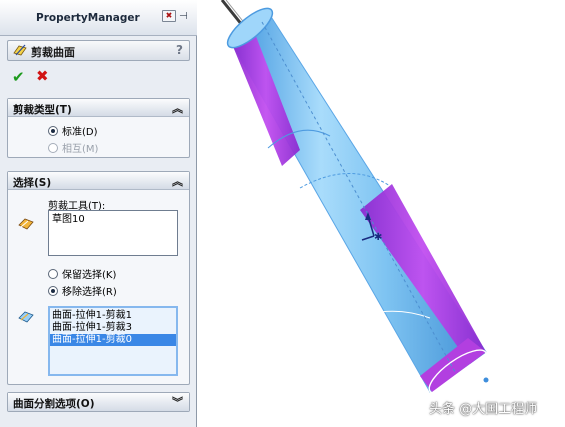 The width and height of the screenshot is (565, 427). Describe the element at coordinates (42, 76) in the screenshot. I see `cancel-x-icon: ✖` at that location.